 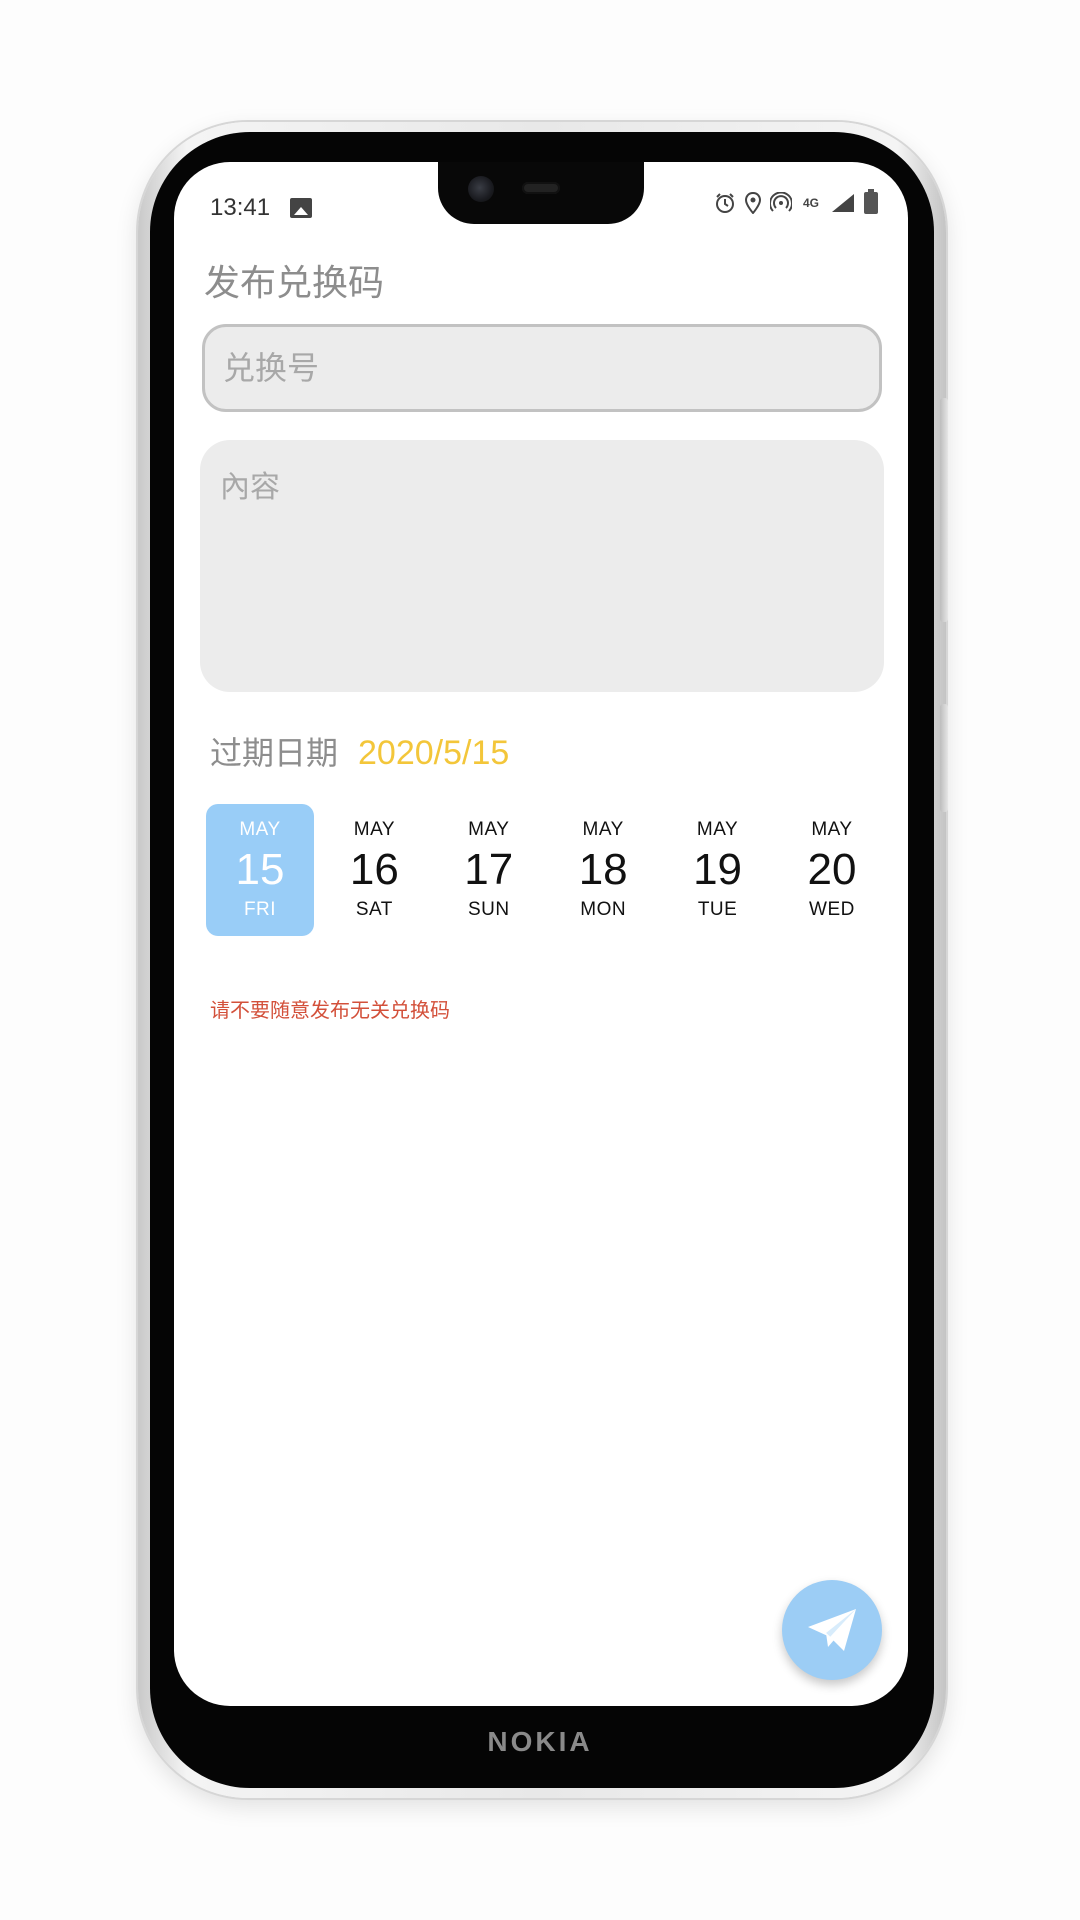 I want to click on send-icon, so click(x=832, y=1630).